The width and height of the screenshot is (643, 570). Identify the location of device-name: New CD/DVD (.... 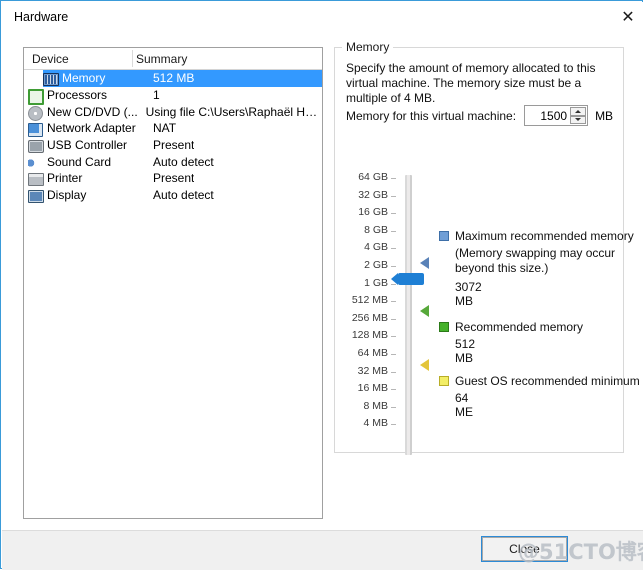
(92, 111).